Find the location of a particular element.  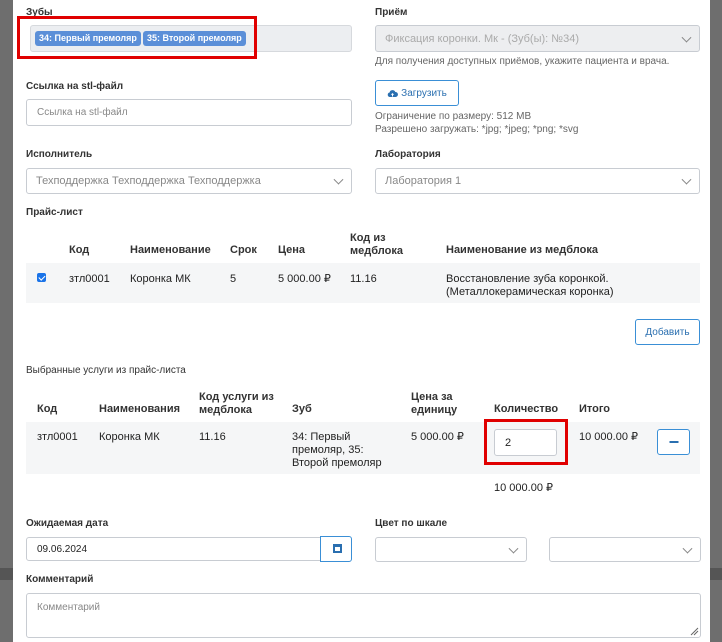

price-header-term: Срок is located at coordinates (243, 250).